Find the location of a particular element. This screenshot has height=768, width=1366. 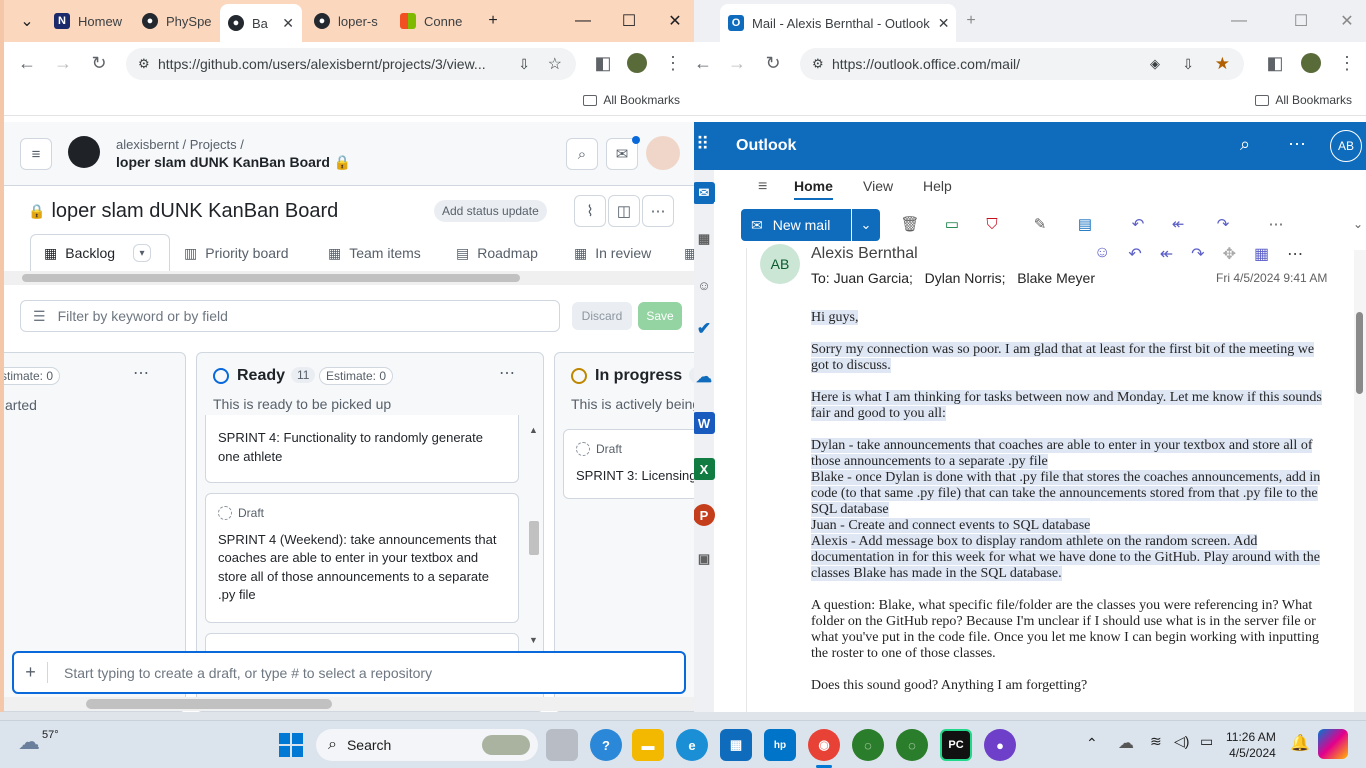

tab-connect: Conne is located at coordinates (433, 21).